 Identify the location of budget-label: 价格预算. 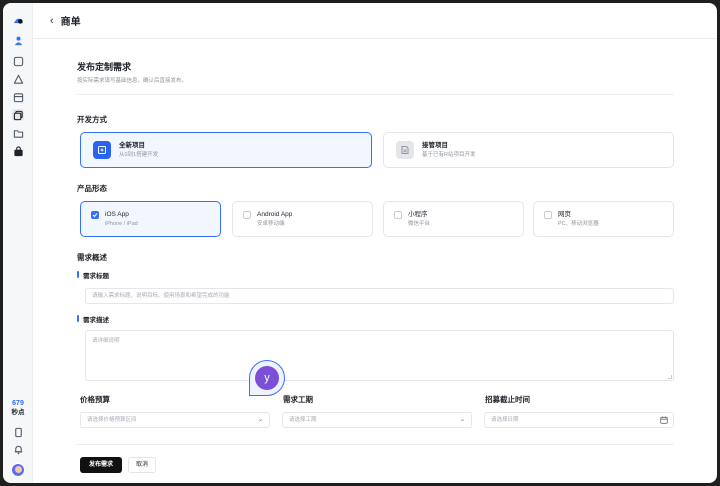
(95, 399).